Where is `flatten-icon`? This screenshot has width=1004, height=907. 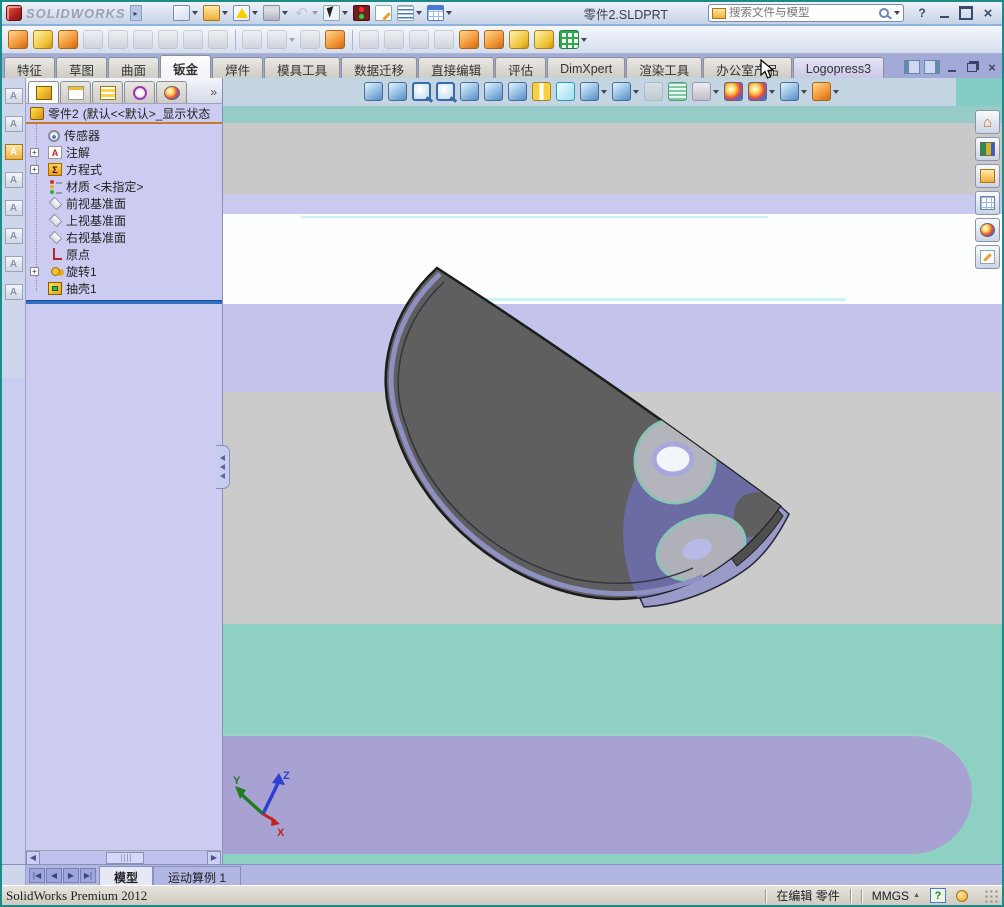 flatten-icon is located at coordinates (519, 40).